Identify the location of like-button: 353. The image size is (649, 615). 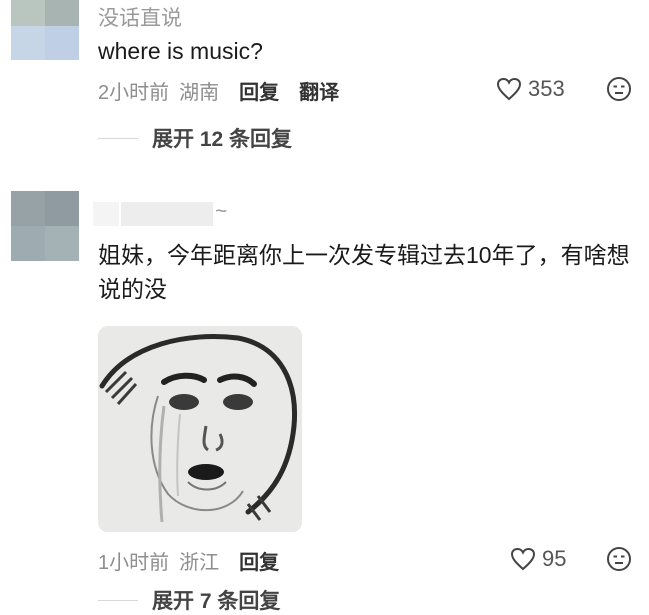
(530, 89).